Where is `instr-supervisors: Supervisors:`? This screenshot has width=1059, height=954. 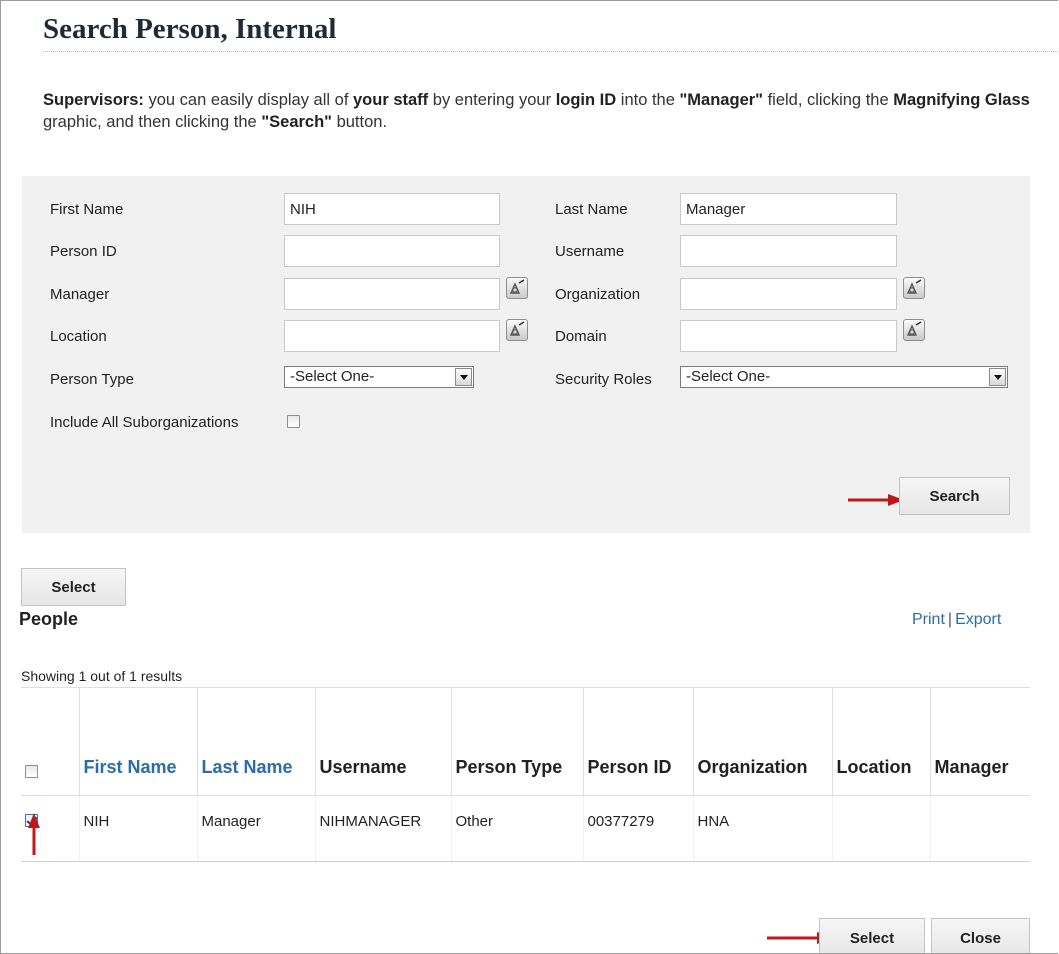
instr-supervisors: Supervisors: is located at coordinates (93, 100).